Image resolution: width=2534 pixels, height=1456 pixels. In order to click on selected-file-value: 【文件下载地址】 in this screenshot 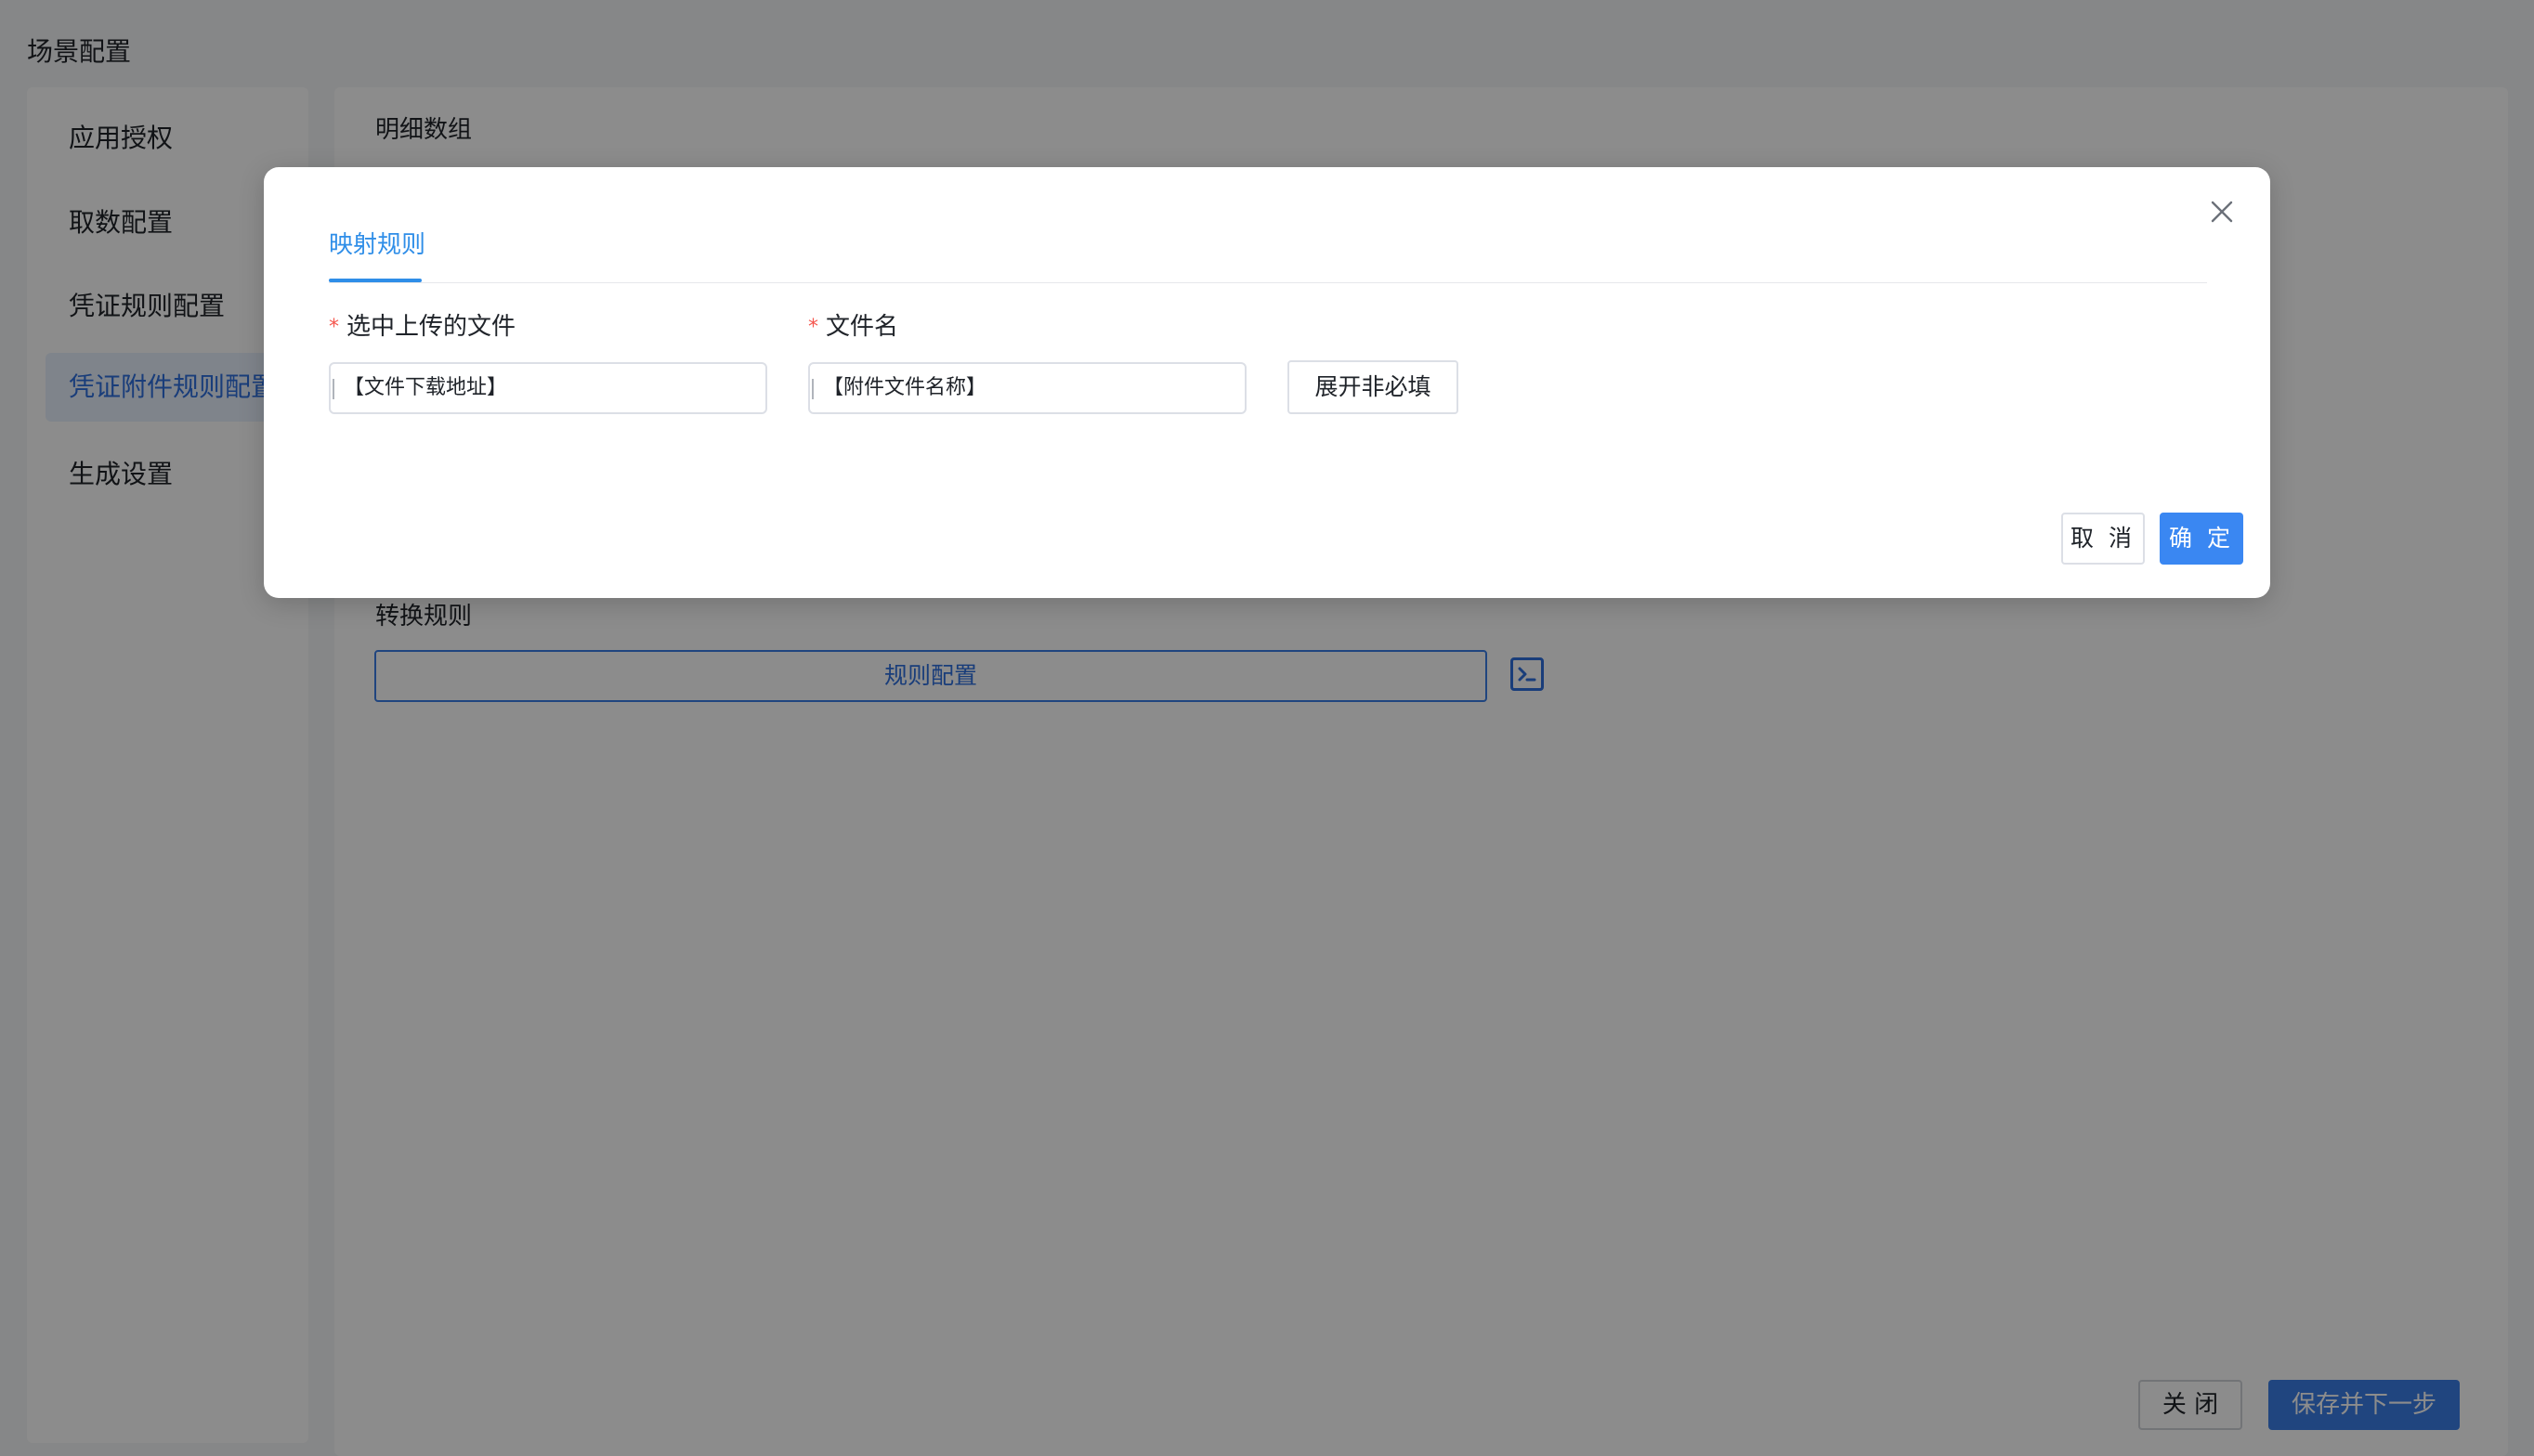, I will do `click(426, 387)`.